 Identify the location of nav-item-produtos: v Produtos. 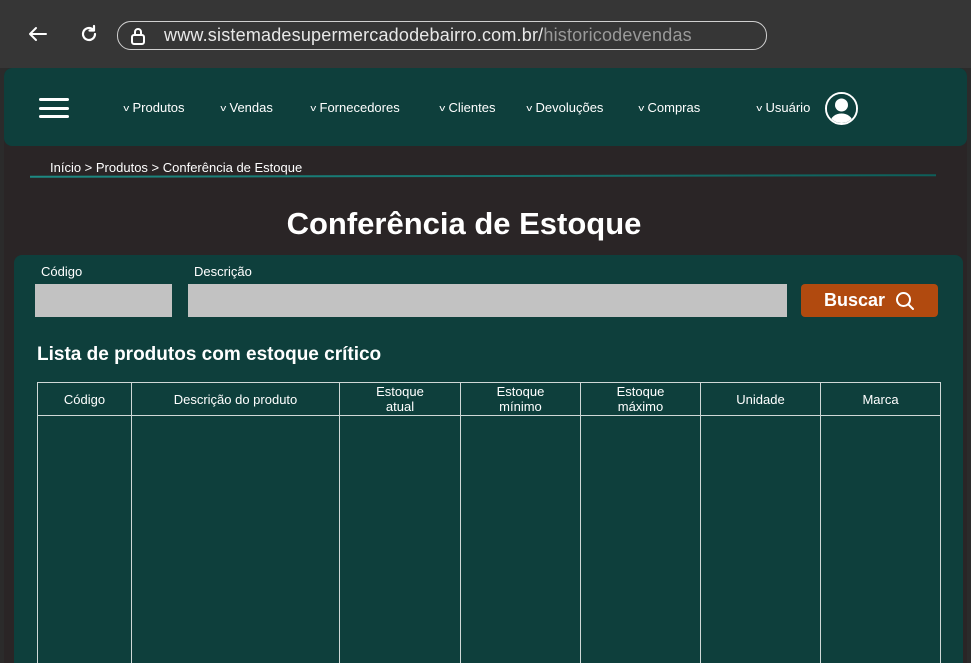
(154, 107).